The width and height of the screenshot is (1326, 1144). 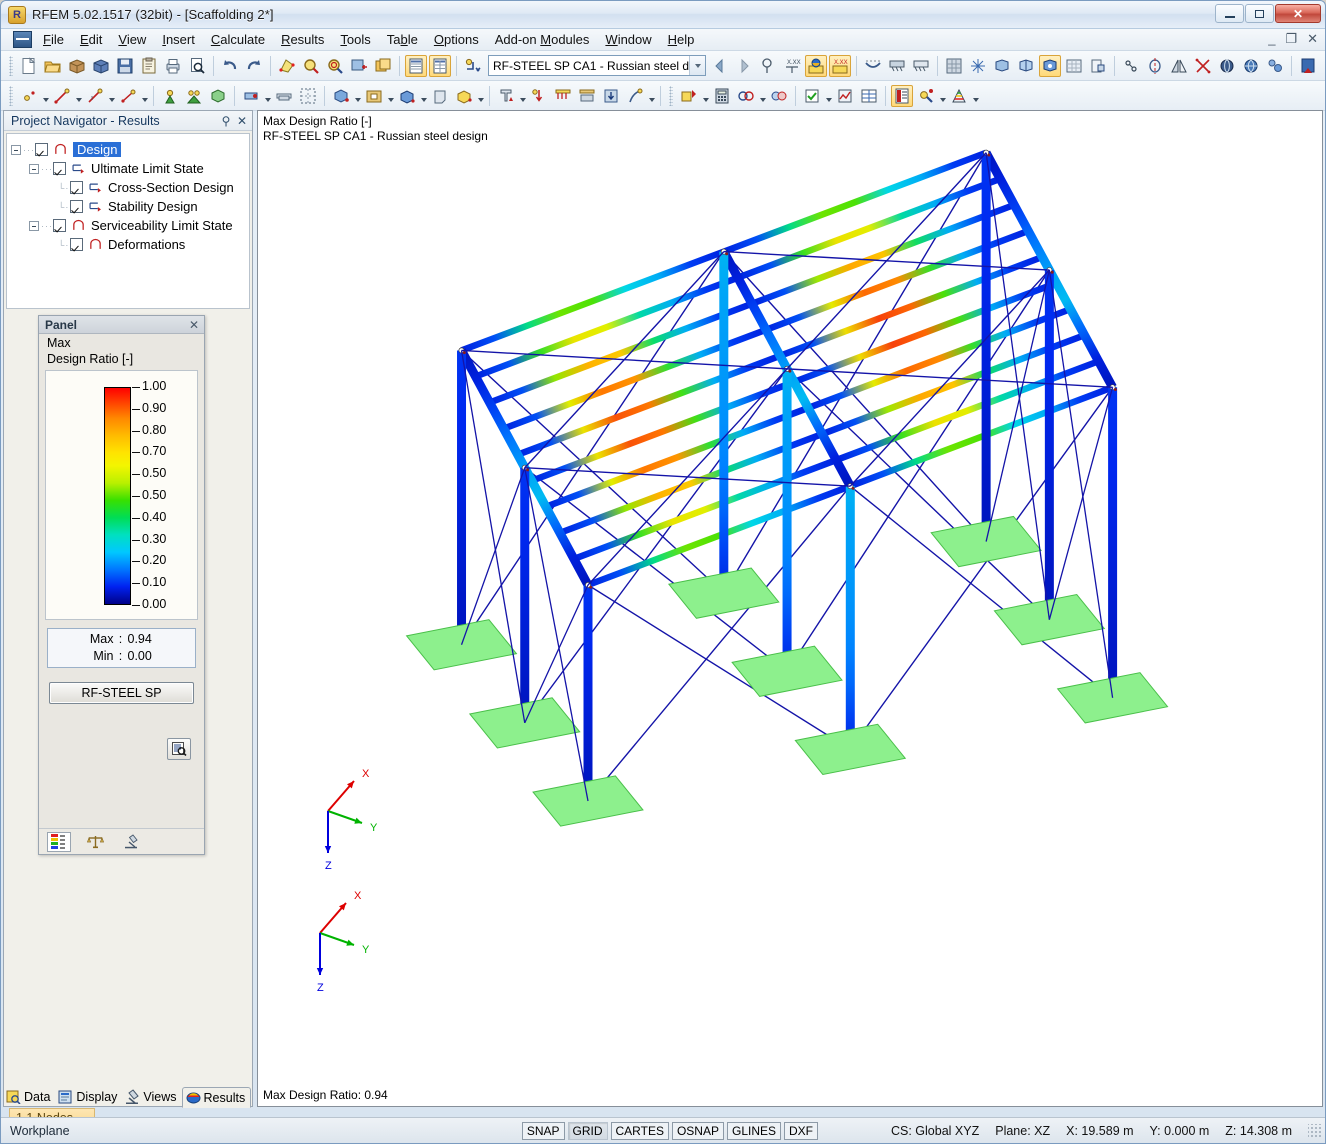 I want to click on tree-item-ultimate-limit-state: ··· Ultimate Limit State, so click(x=128, y=168).